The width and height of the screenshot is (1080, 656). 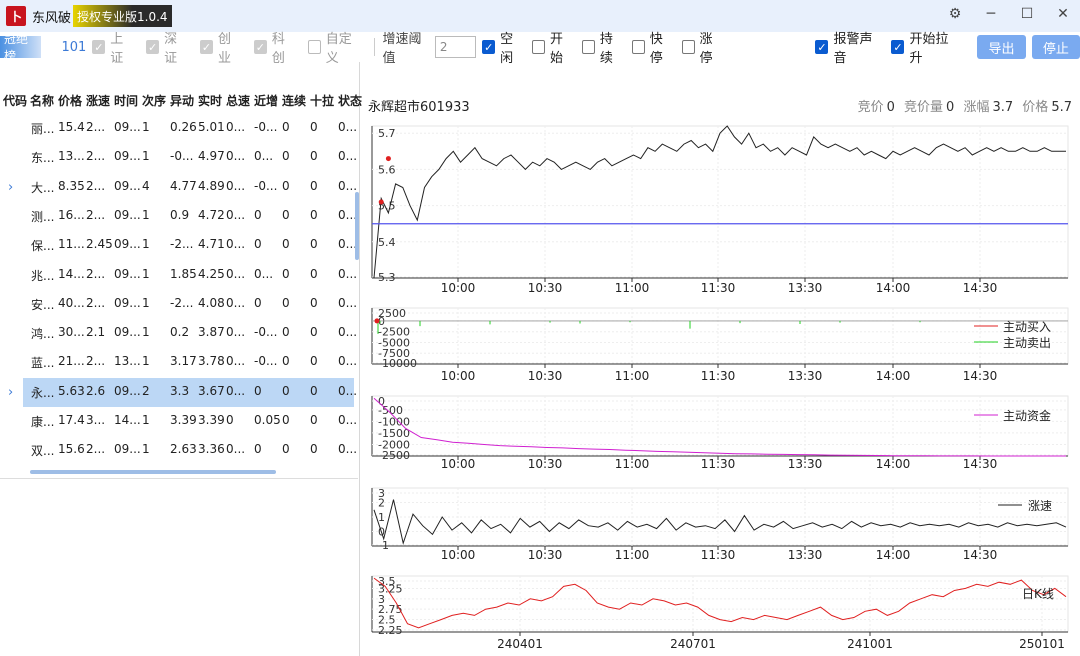 What do you see at coordinates (211, 449) in the screenshot?
I see `table-cell: 3.36` at bounding box center [211, 449].